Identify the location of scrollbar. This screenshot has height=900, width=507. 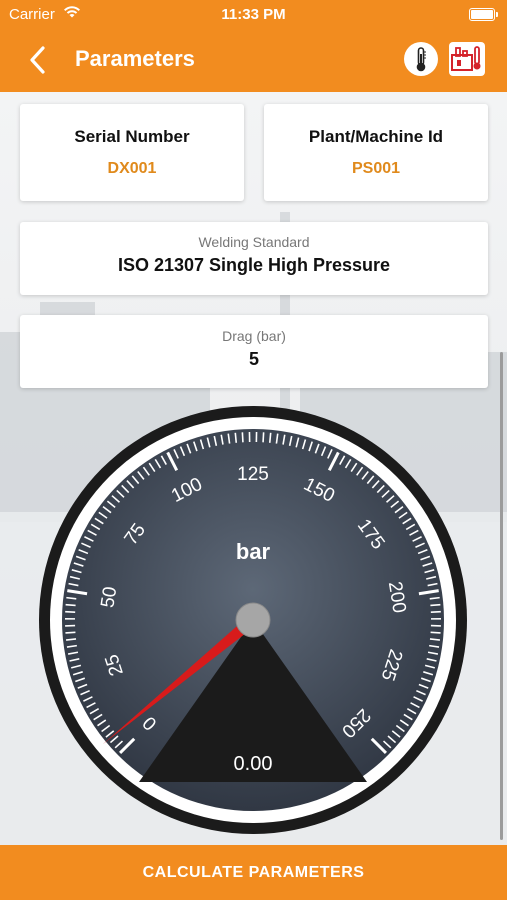
(501, 596).